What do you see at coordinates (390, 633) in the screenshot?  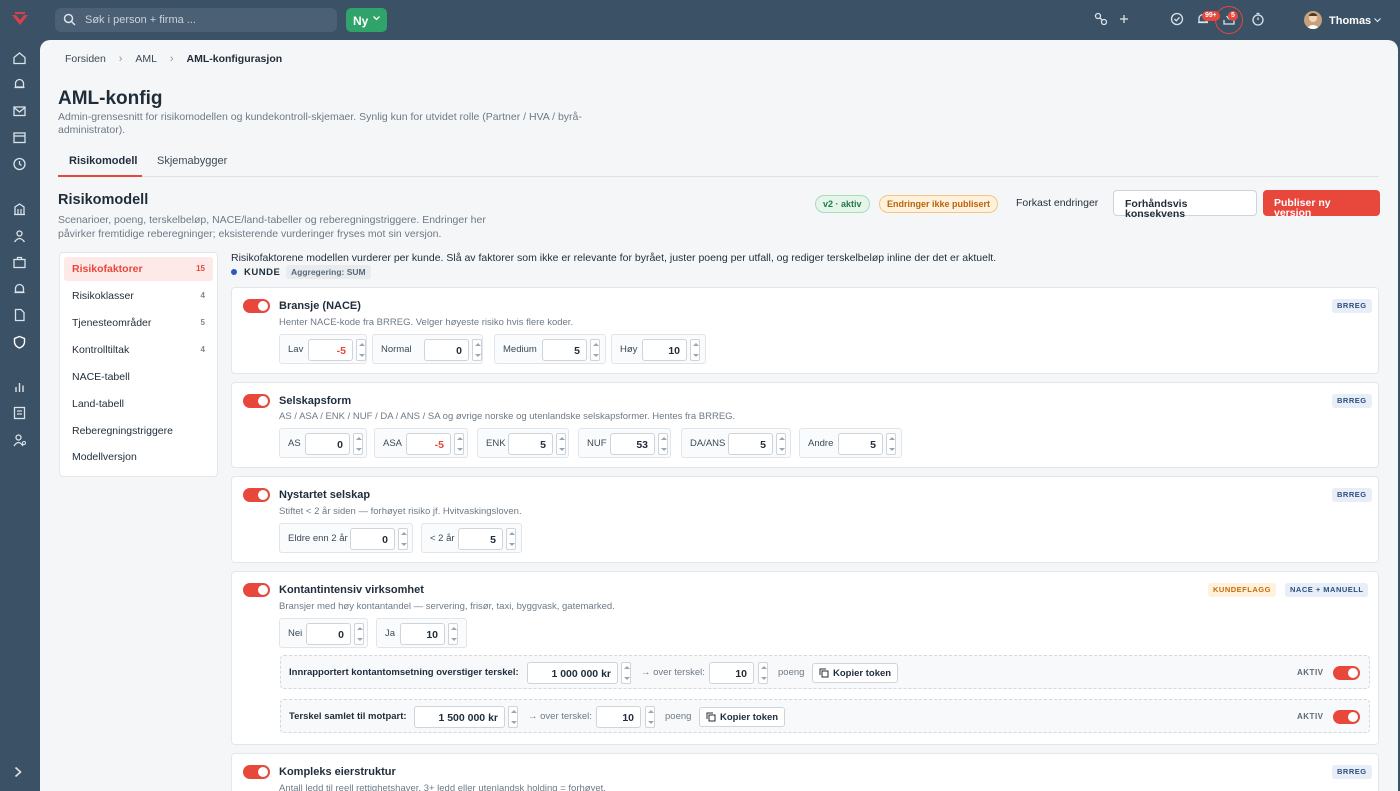 I see `outcome-label: Ja` at bounding box center [390, 633].